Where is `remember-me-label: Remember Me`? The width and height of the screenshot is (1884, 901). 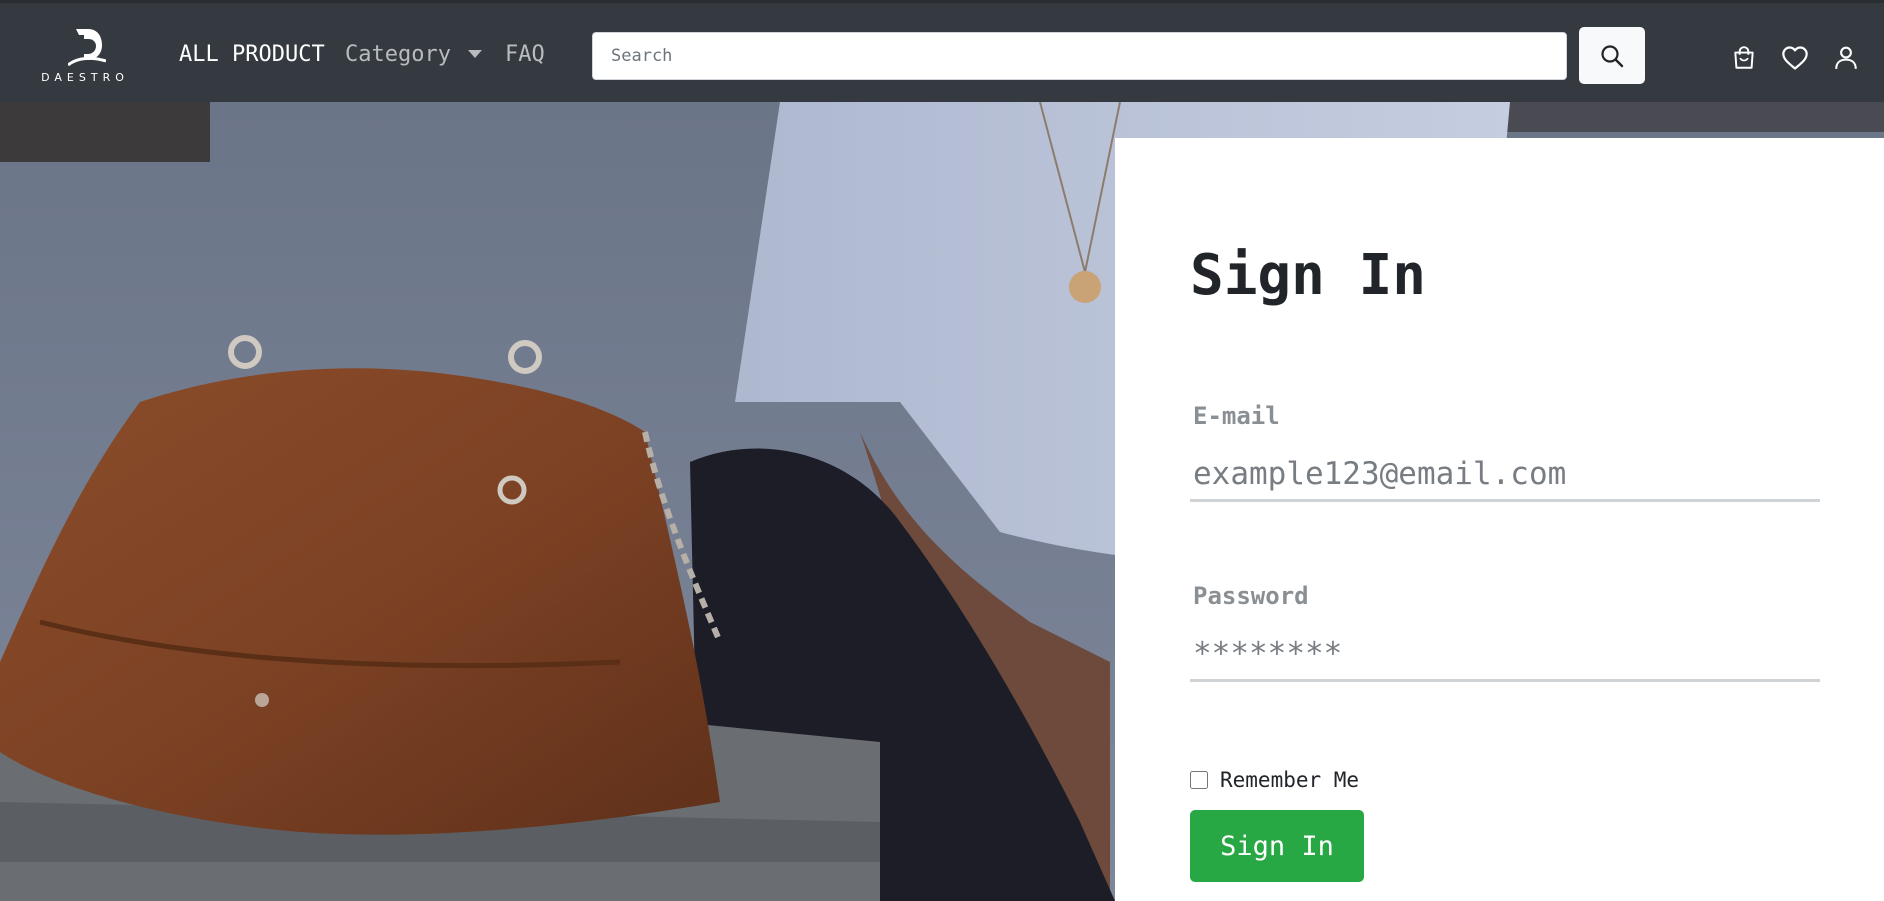 remember-me-label: Remember Me is located at coordinates (1290, 780).